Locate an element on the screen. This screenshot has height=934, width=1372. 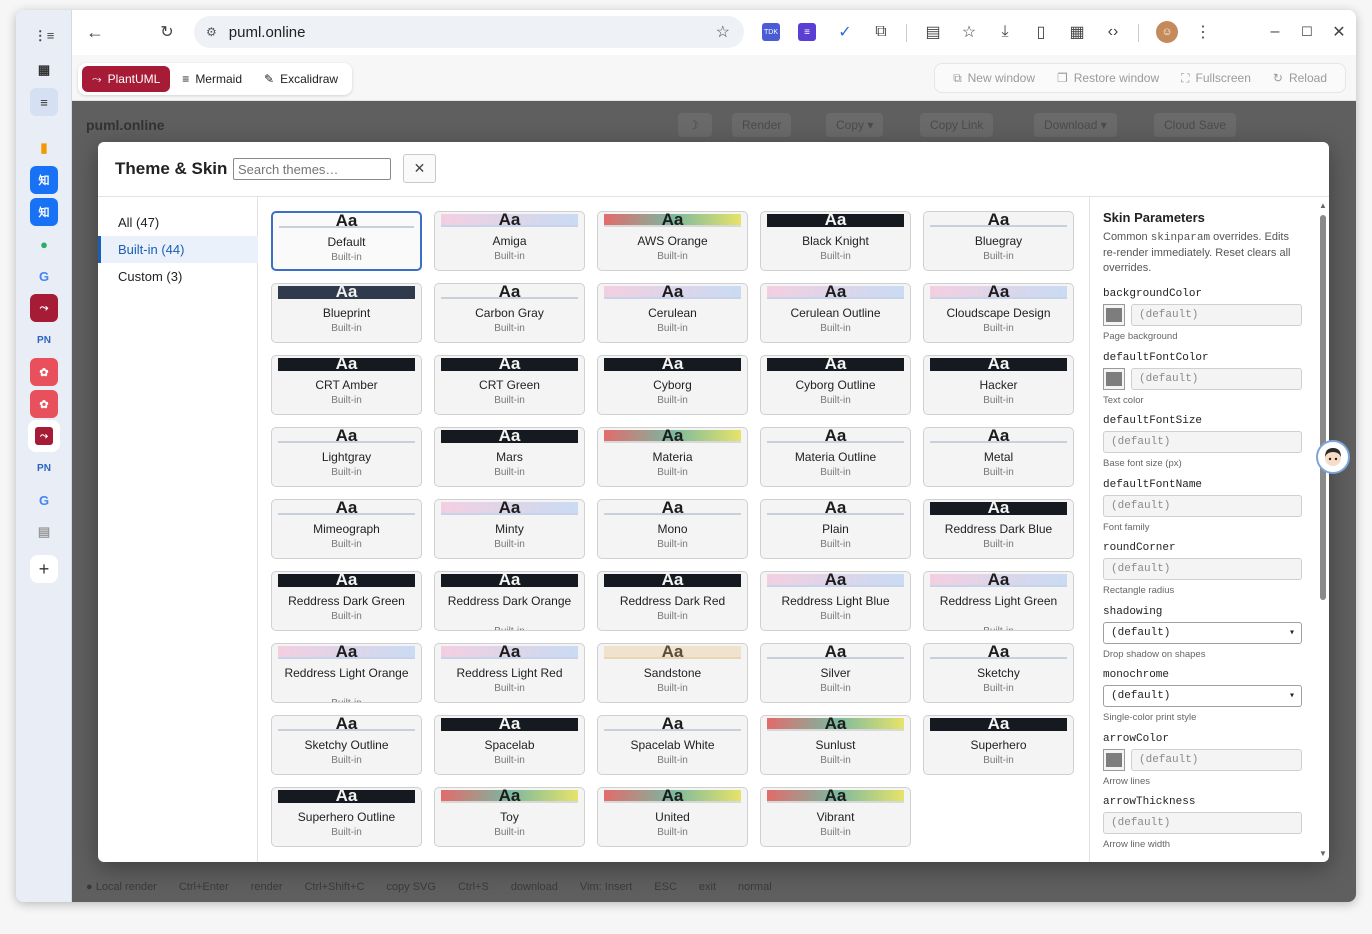
menu-icon: ⋮ is located at coordinates (1203, 32).